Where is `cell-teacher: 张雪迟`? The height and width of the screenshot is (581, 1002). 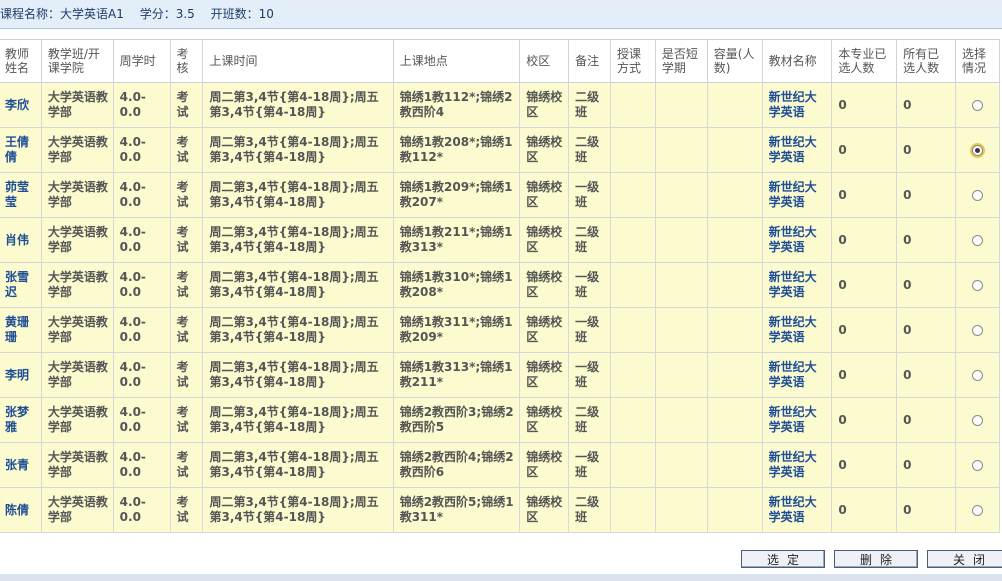
cell-teacher: 张雪迟 is located at coordinates (21, 285).